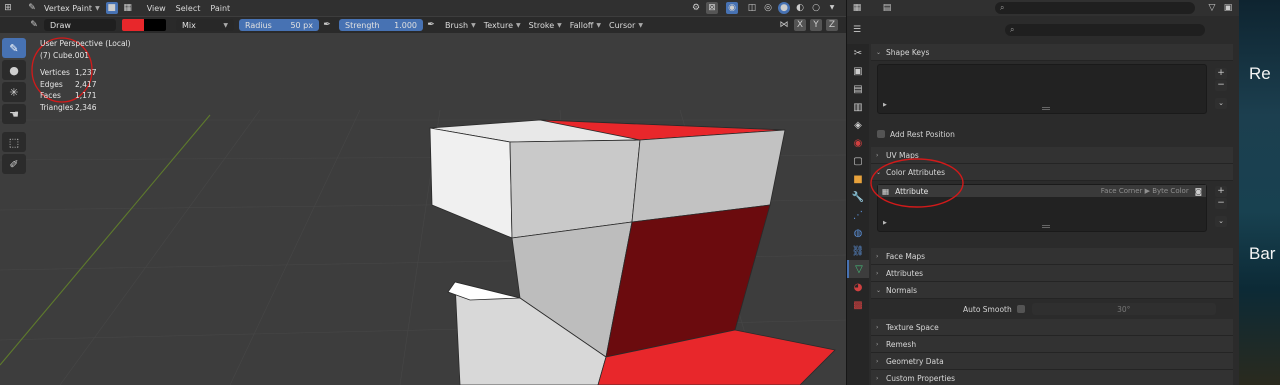  Describe the element at coordinates (858, 161) in the screenshot. I see `tab-collection: ▢` at that location.